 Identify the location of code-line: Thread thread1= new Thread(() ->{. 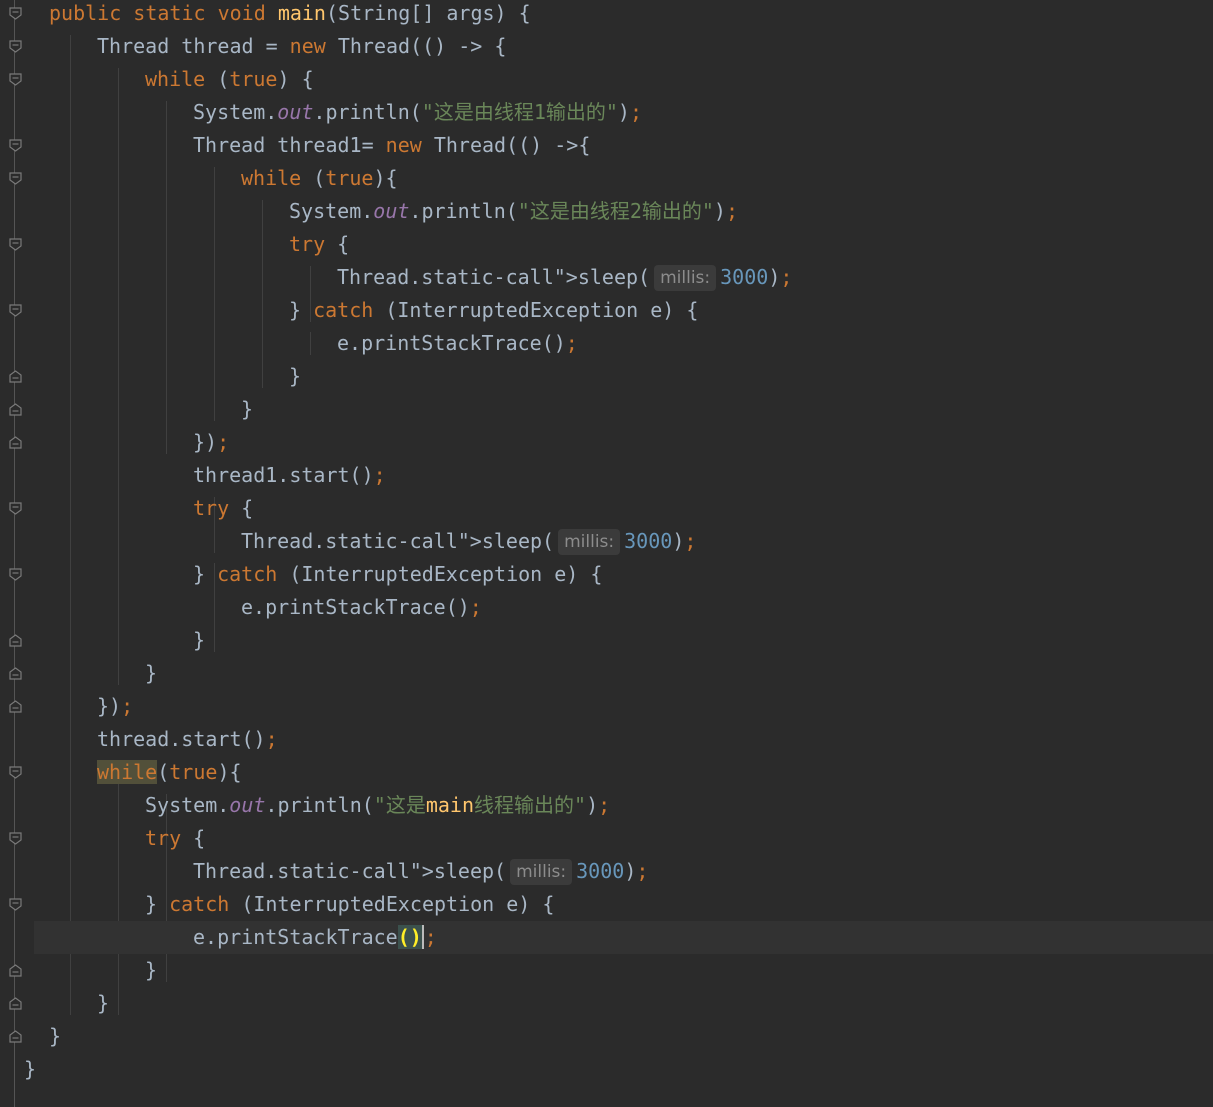
(606, 145).